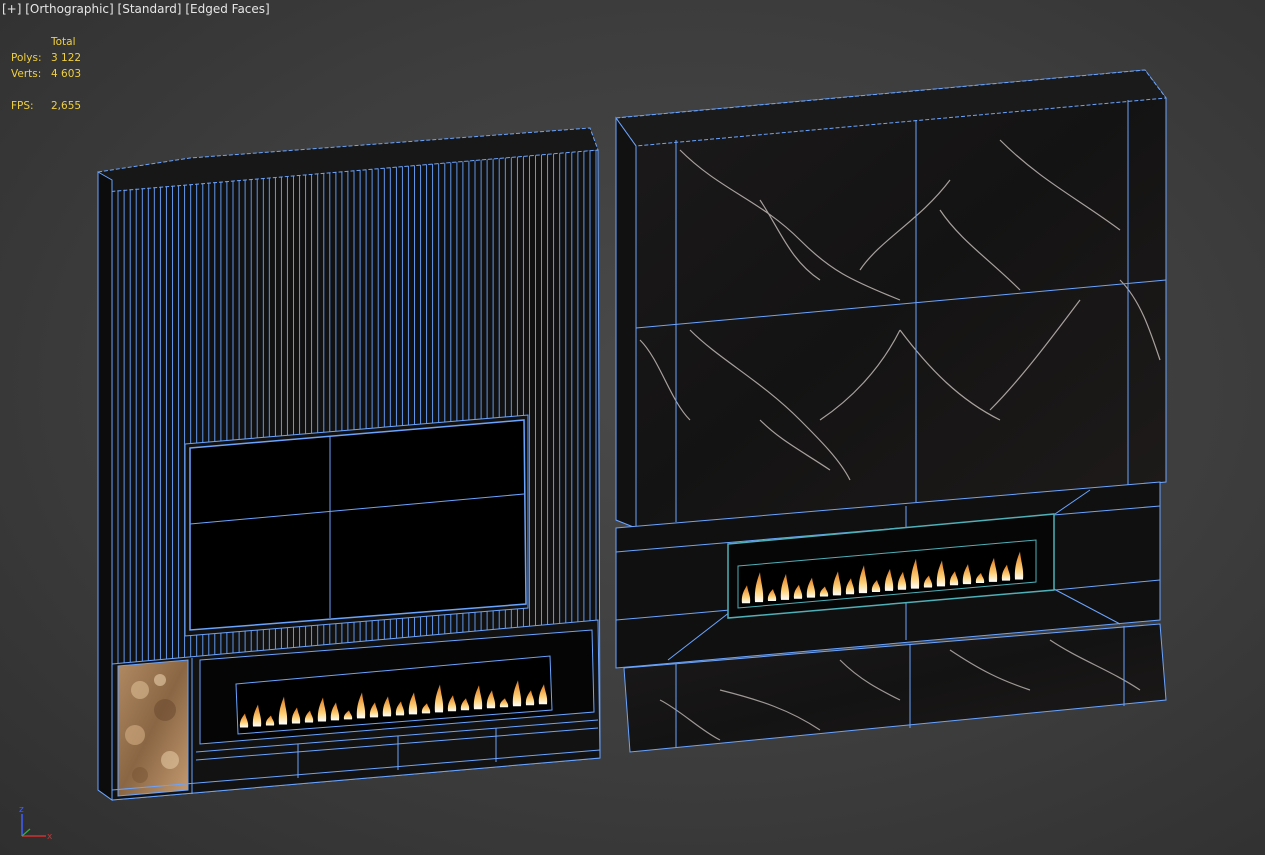  What do you see at coordinates (50, 837) in the screenshot?
I see `axis-x-label: x` at bounding box center [50, 837].